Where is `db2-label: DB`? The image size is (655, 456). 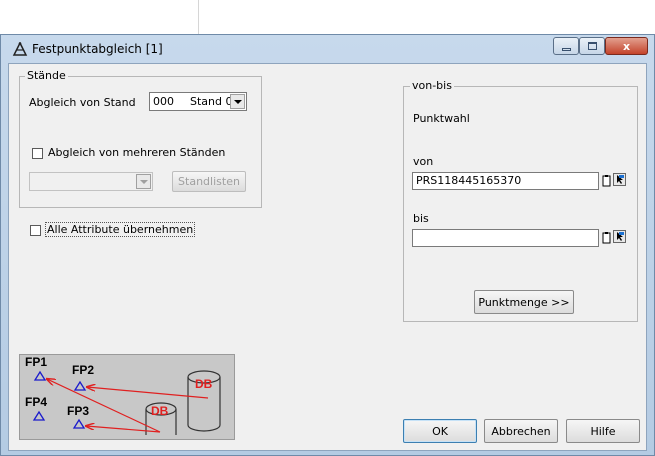 db2-label: DB is located at coordinates (160, 411).